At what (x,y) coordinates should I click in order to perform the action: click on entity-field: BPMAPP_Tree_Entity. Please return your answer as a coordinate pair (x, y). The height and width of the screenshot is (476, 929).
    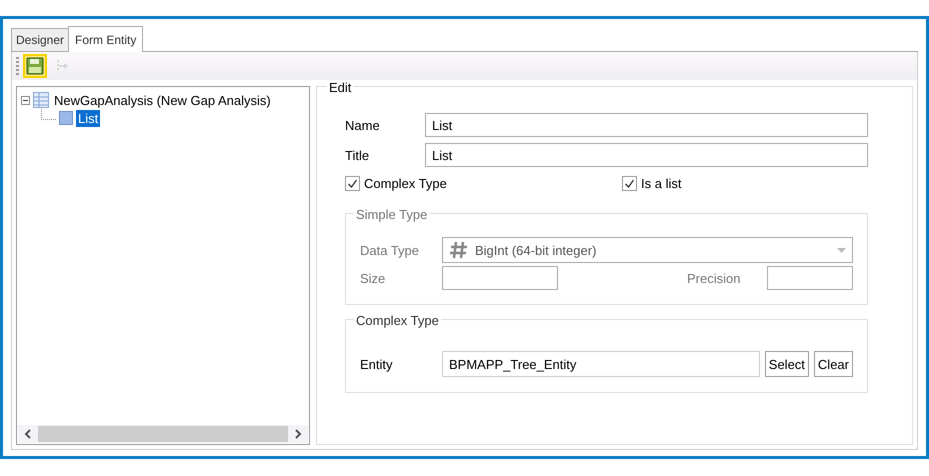
    Looking at the image, I should click on (601, 364).